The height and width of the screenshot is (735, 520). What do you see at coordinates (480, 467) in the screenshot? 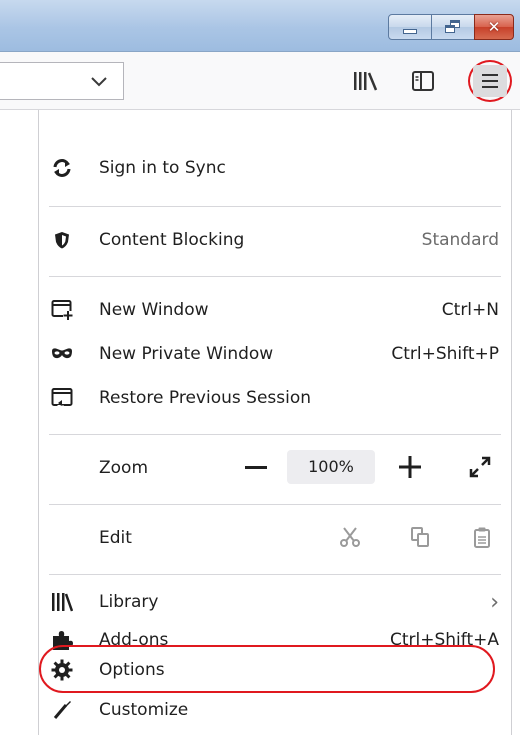
I see `fullscreen-icon` at bounding box center [480, 467].